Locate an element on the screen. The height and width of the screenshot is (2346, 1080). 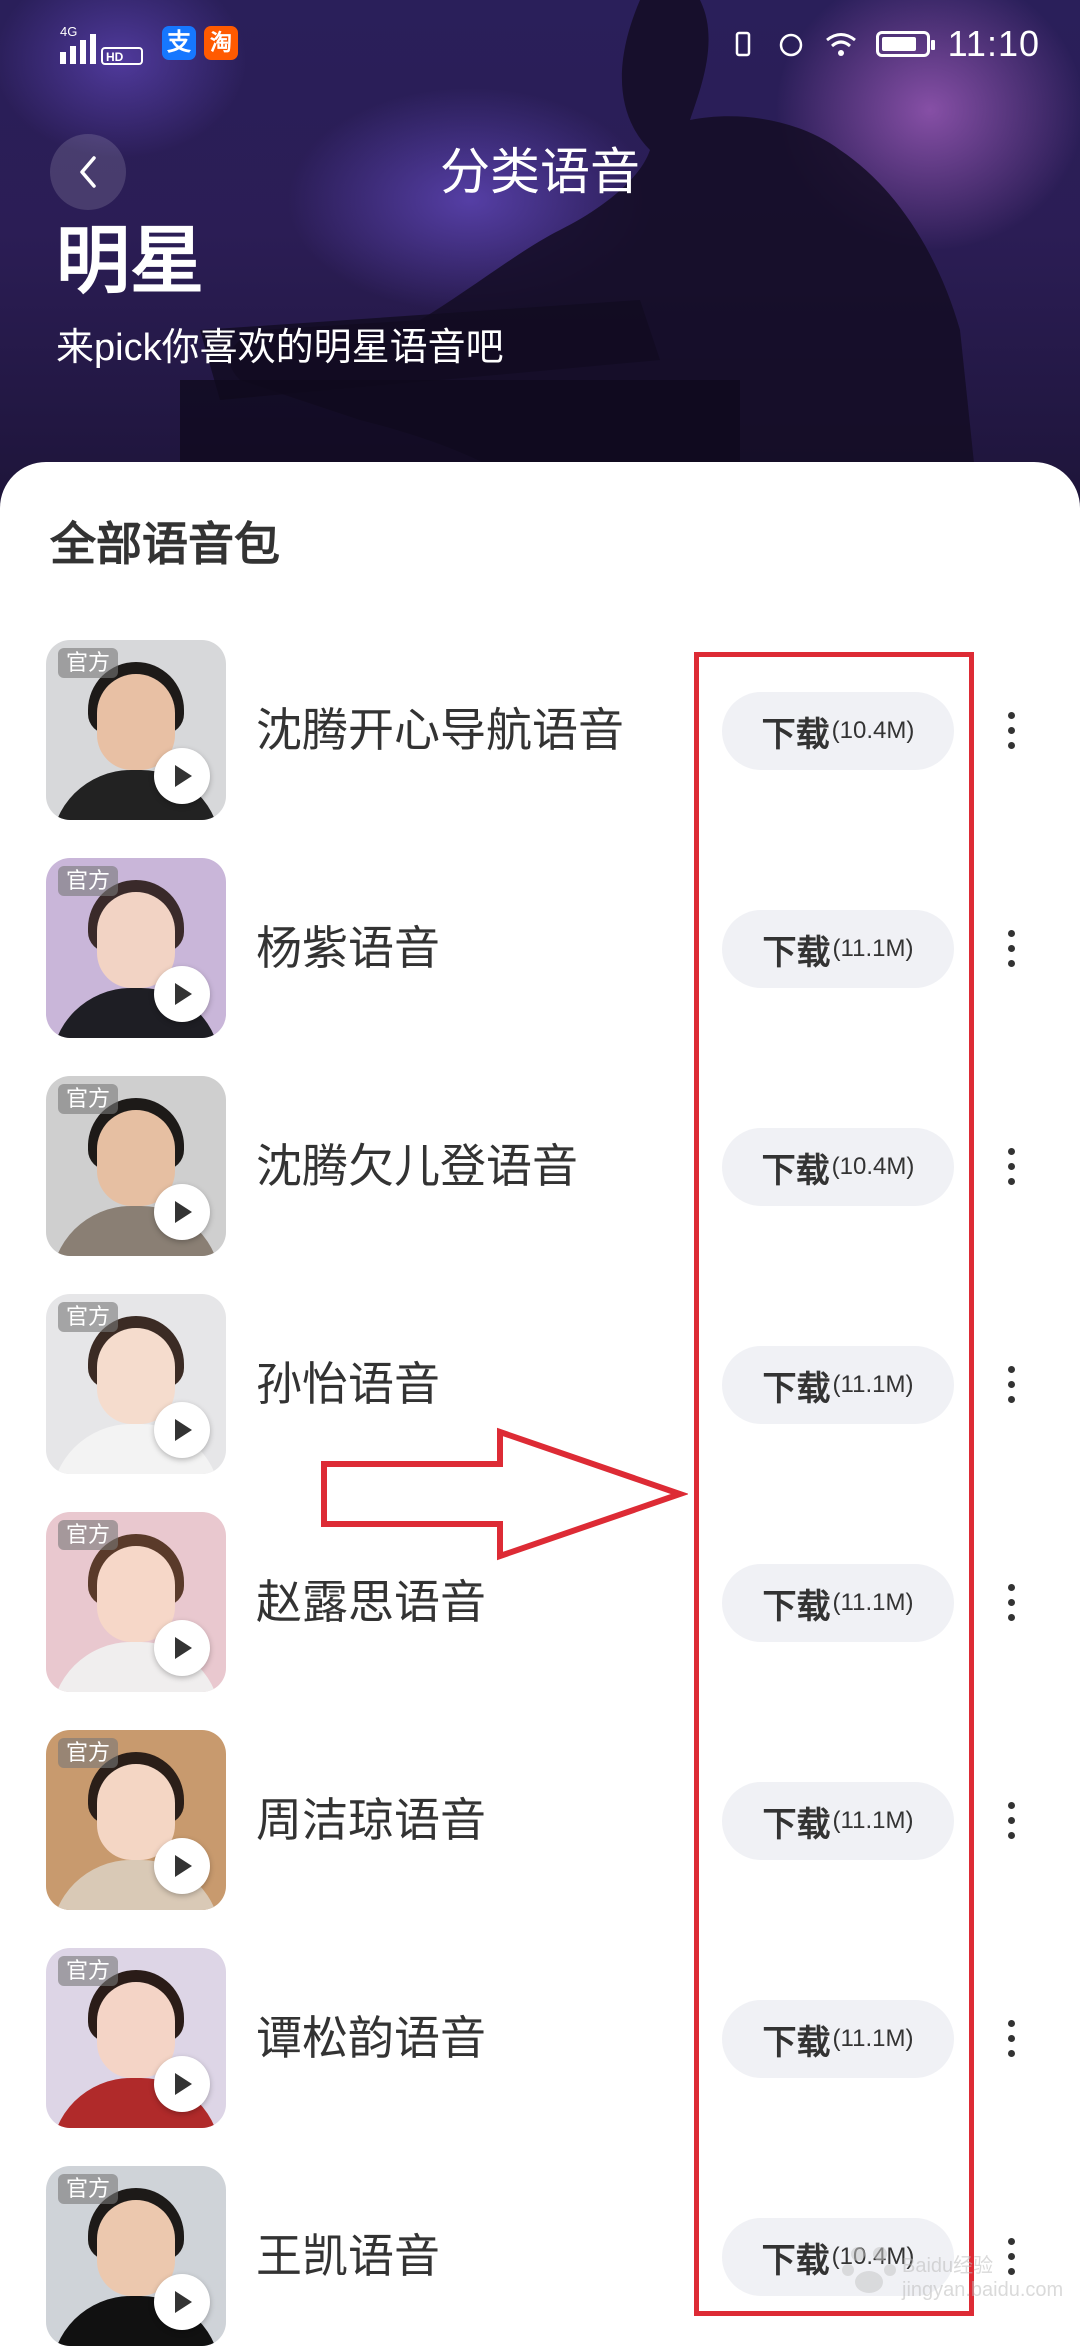
voice-pack-name: 赵露思语音 is located at coordinates (371, 1602).